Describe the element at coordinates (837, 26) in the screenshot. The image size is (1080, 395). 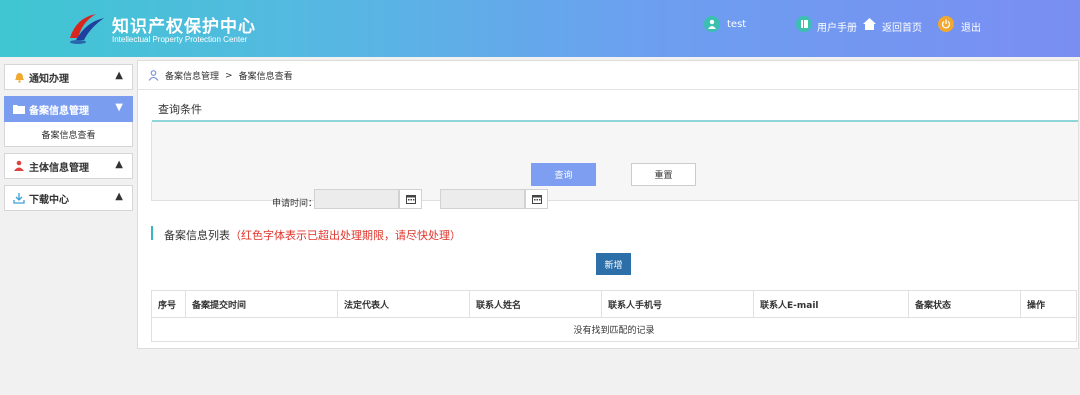
I see `user-manual-link: 用户手册` at that location.